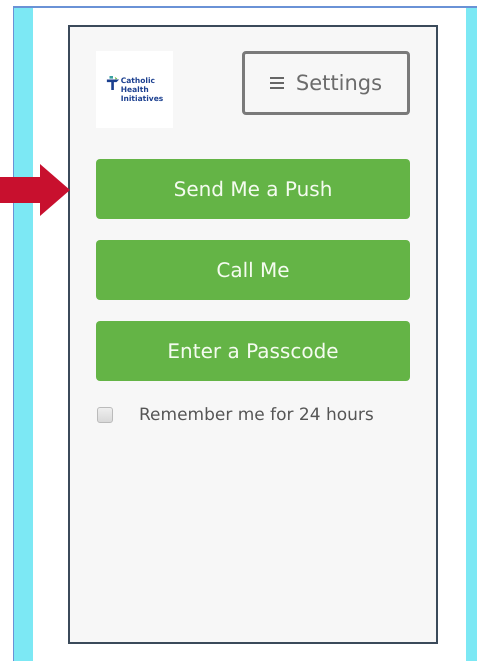 Image resolution: width=477 pixels, height=661 pixels. I want to click on auth-option-button: Enter a Passcode, so click(253, 351).